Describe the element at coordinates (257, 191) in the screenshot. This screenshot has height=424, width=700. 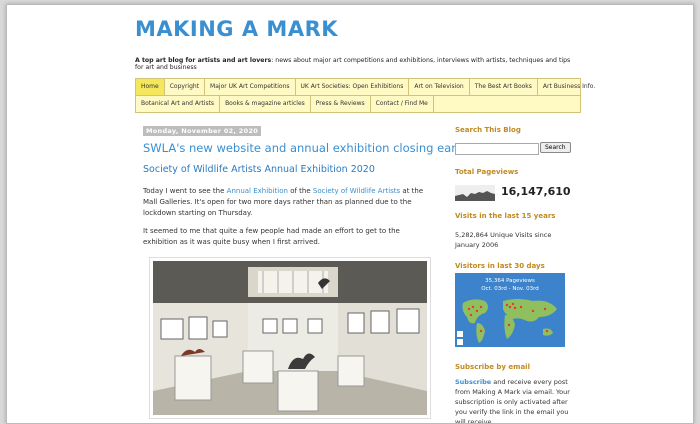
I see `annual-exhibition-link: Annual Exhibition` at that location.